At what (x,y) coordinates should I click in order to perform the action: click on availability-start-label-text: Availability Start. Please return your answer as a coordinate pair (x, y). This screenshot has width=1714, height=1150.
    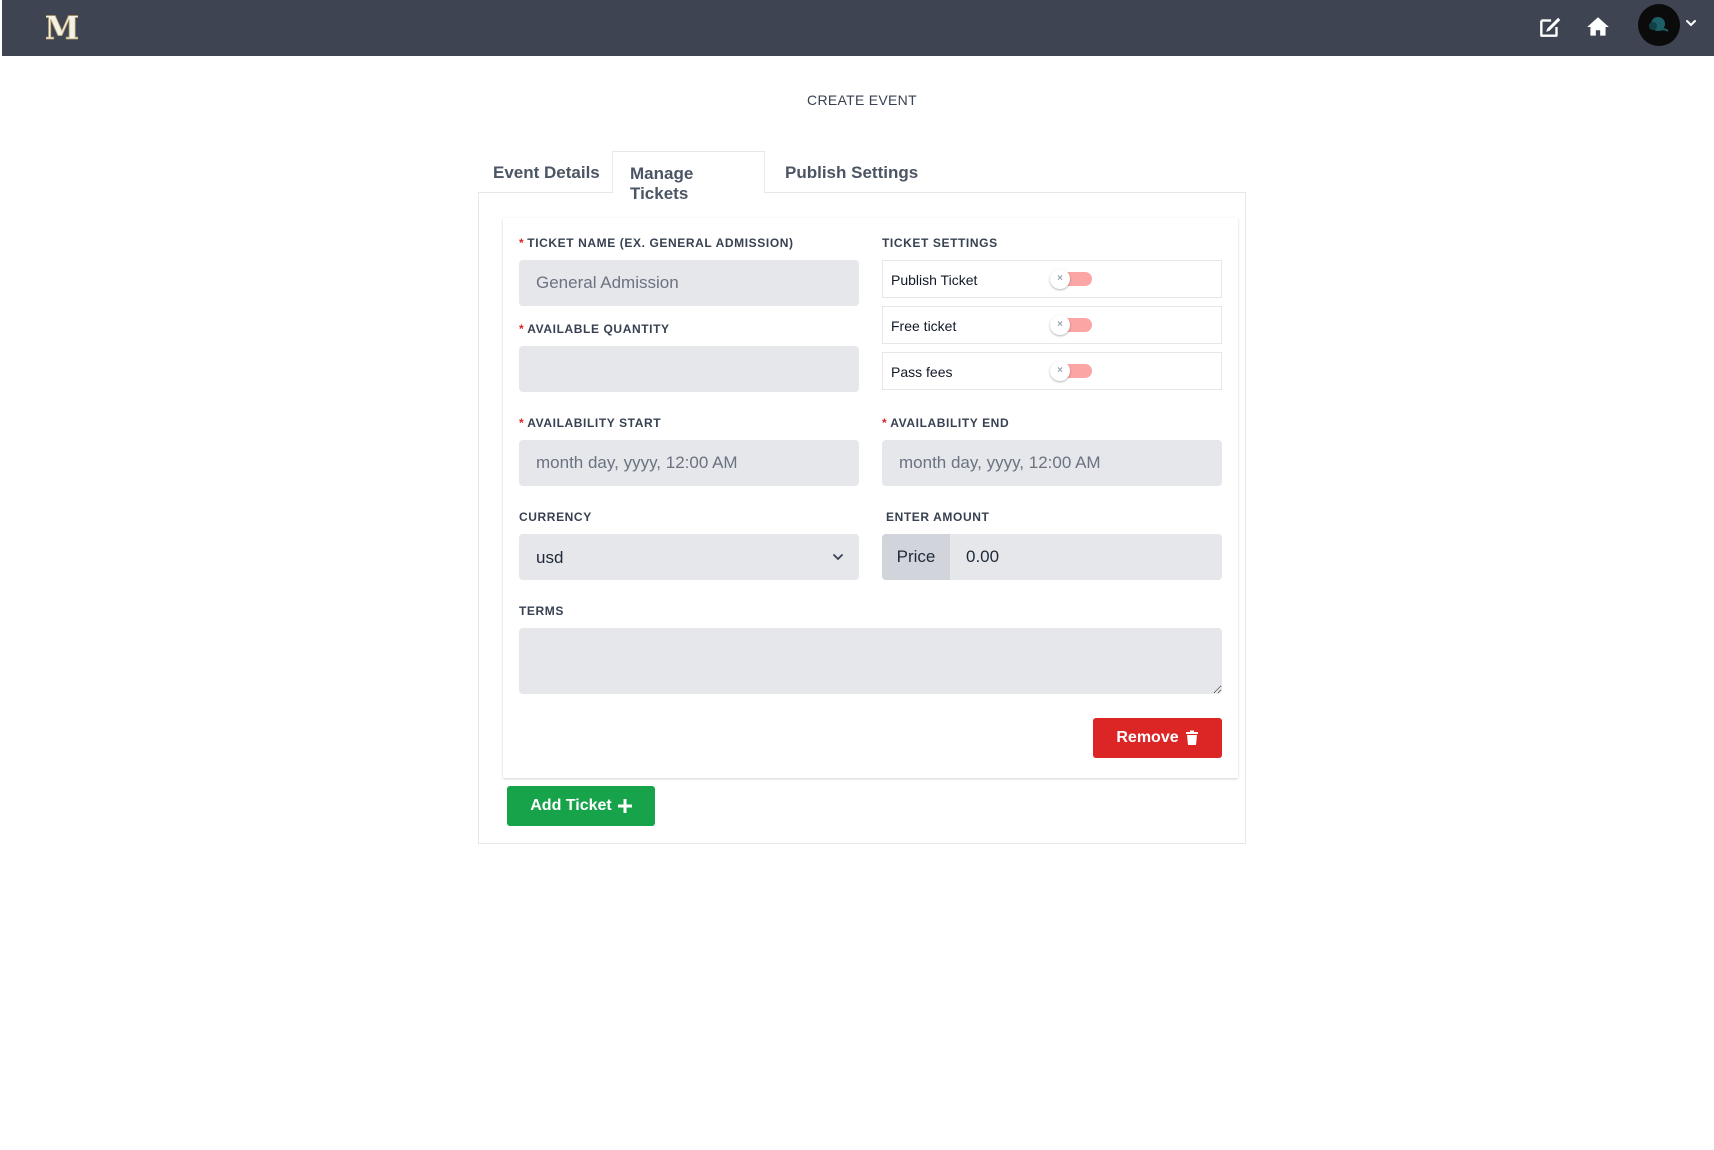
    Looking at the image, I should click on (594, 423).